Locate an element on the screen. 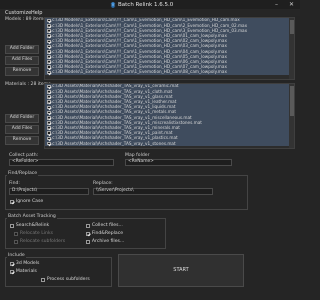 The width and height of the screenshot is (320, 300). models-remove-button: Remove is located at coordinates (22, 71).